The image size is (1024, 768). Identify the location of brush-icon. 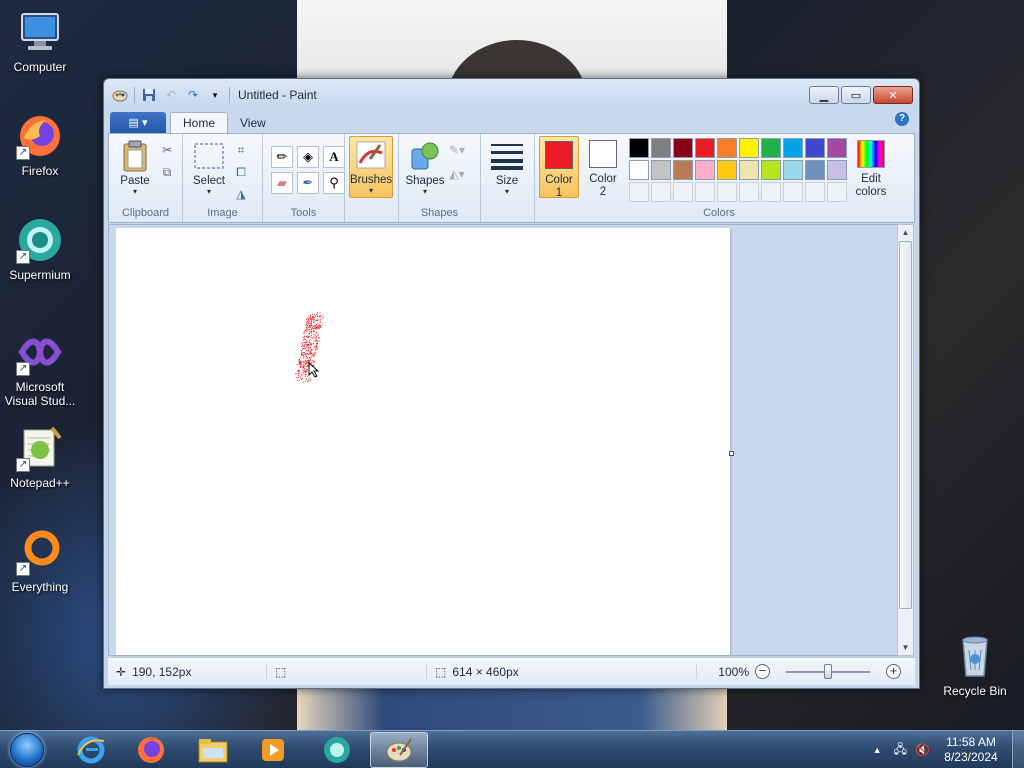
(371, 155).